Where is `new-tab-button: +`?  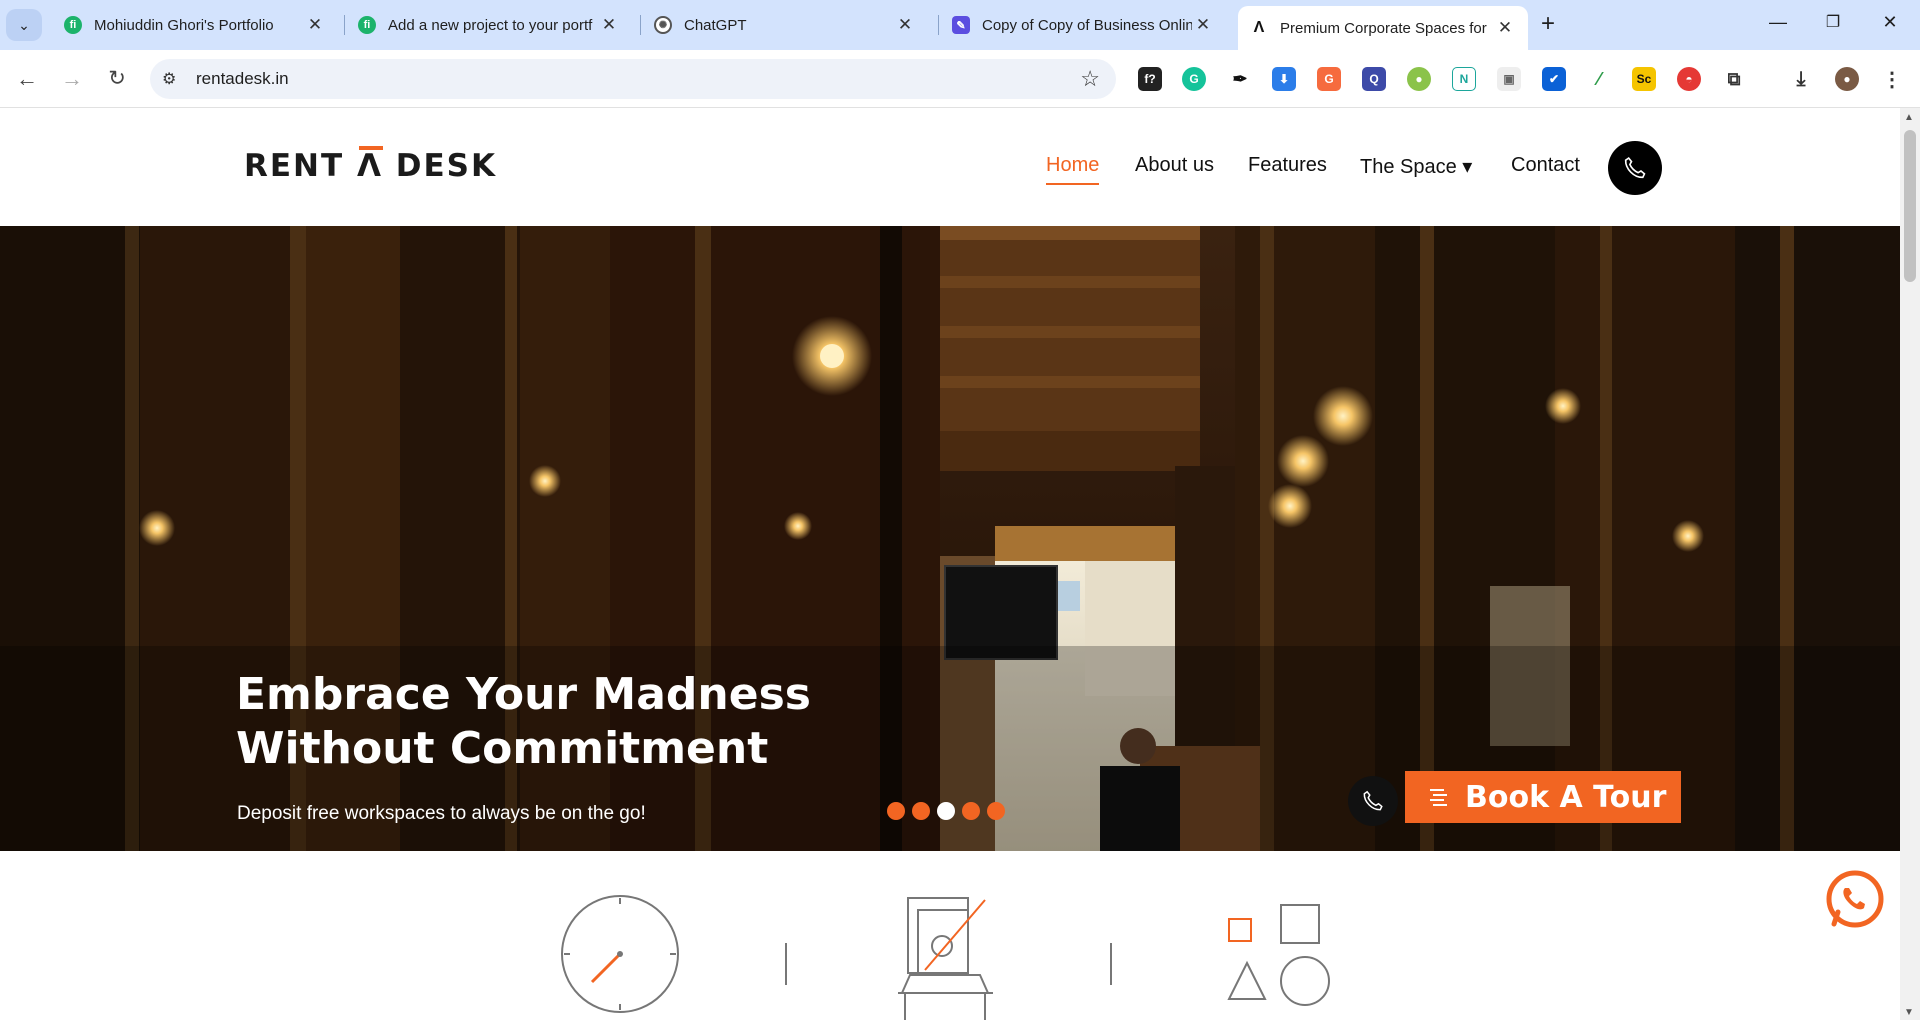 new-tab-button: + is located at coordinates (1548, 24).